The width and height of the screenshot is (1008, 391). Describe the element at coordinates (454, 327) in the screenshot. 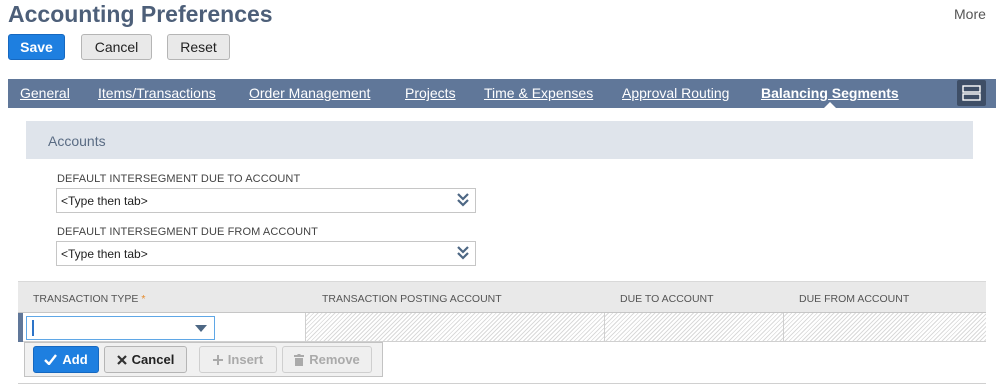

I see `transaction-posting-account-cell` at that location.